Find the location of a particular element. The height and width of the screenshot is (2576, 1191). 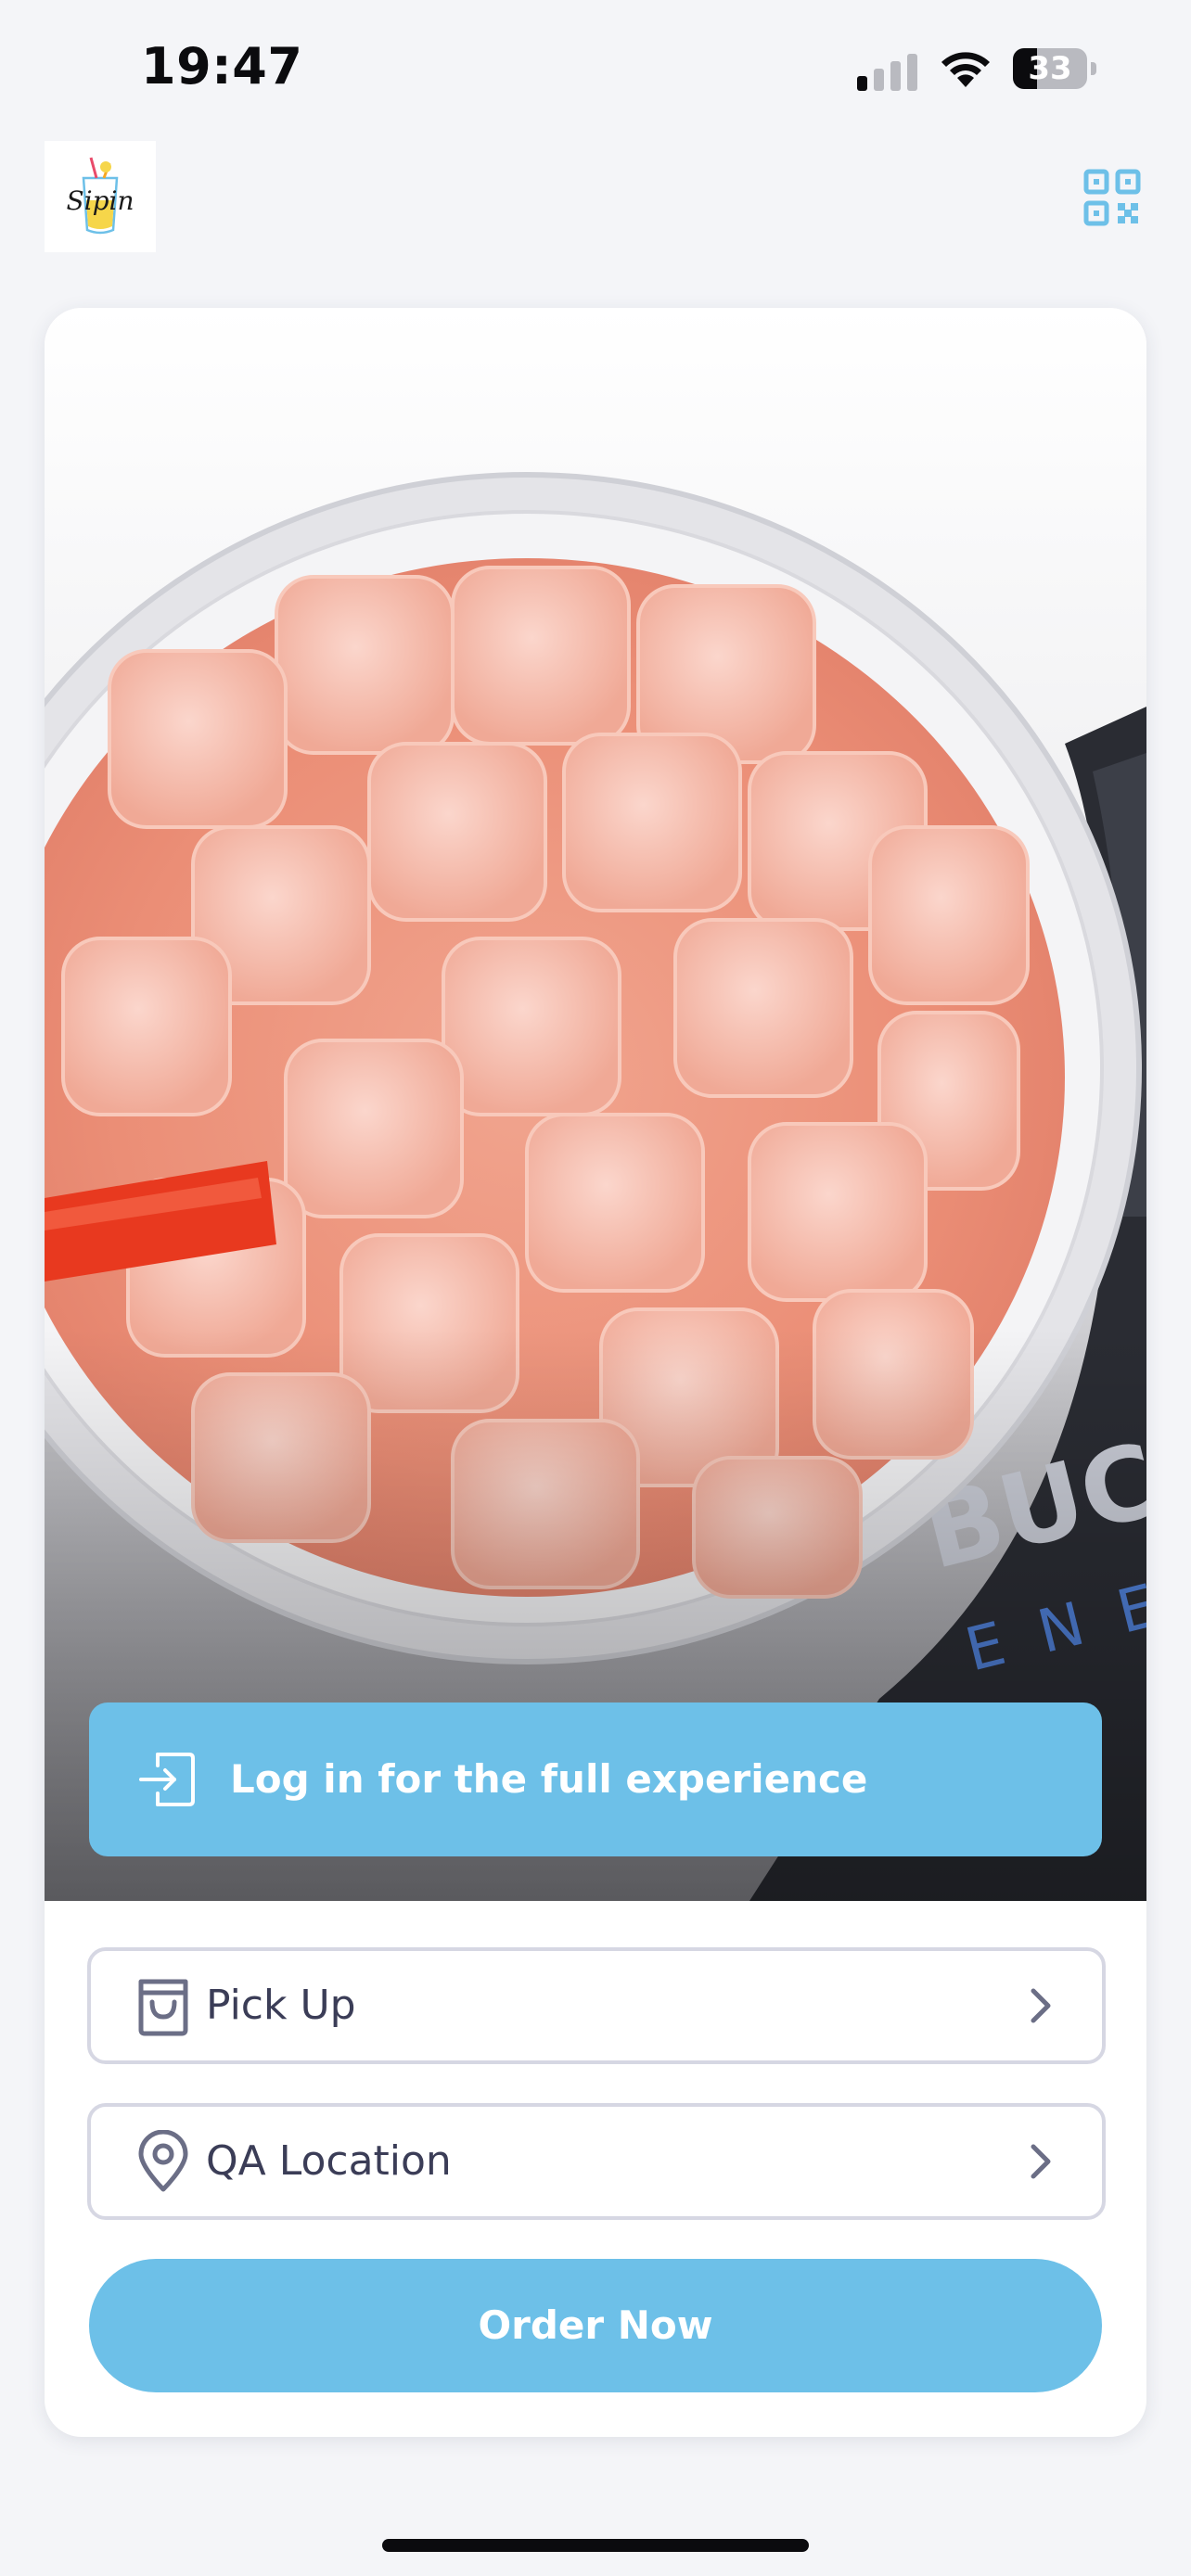

svg-text: Sipin is located at coordinates (100, 201).